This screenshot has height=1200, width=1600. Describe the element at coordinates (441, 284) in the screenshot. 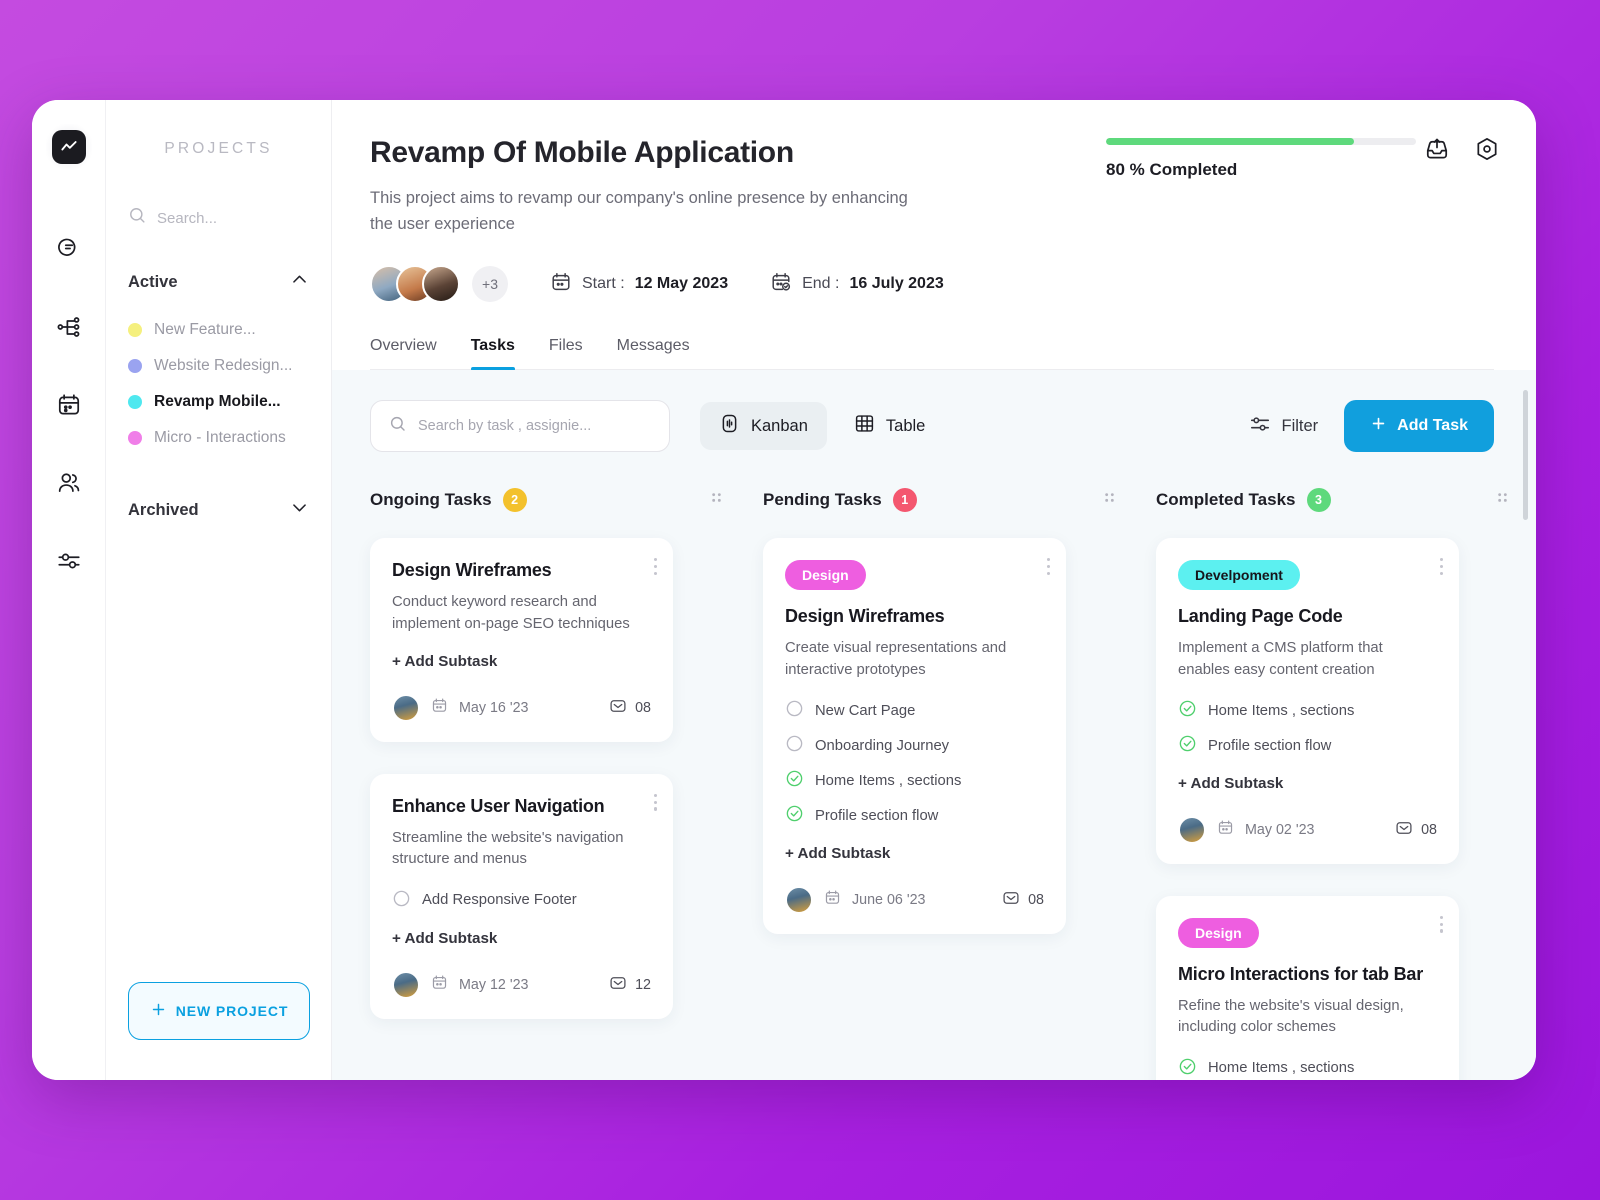

I see `avatar` at that location.